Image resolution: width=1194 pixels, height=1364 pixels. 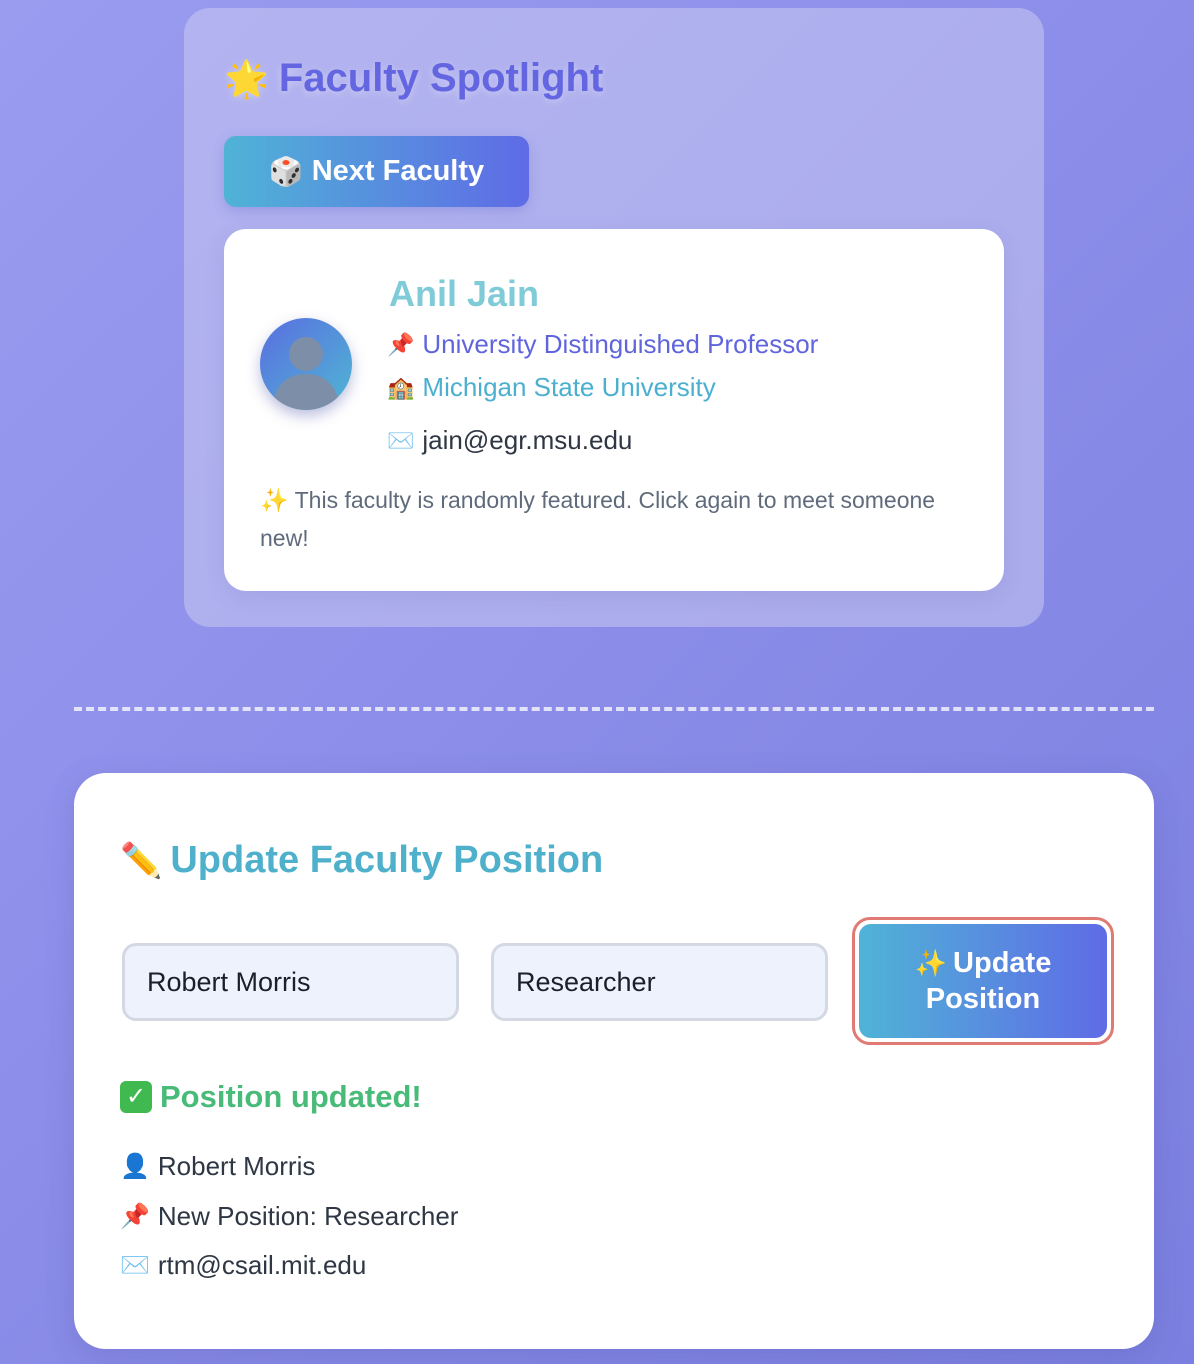 I want to click on section-divider, so click(x=614, y=709).